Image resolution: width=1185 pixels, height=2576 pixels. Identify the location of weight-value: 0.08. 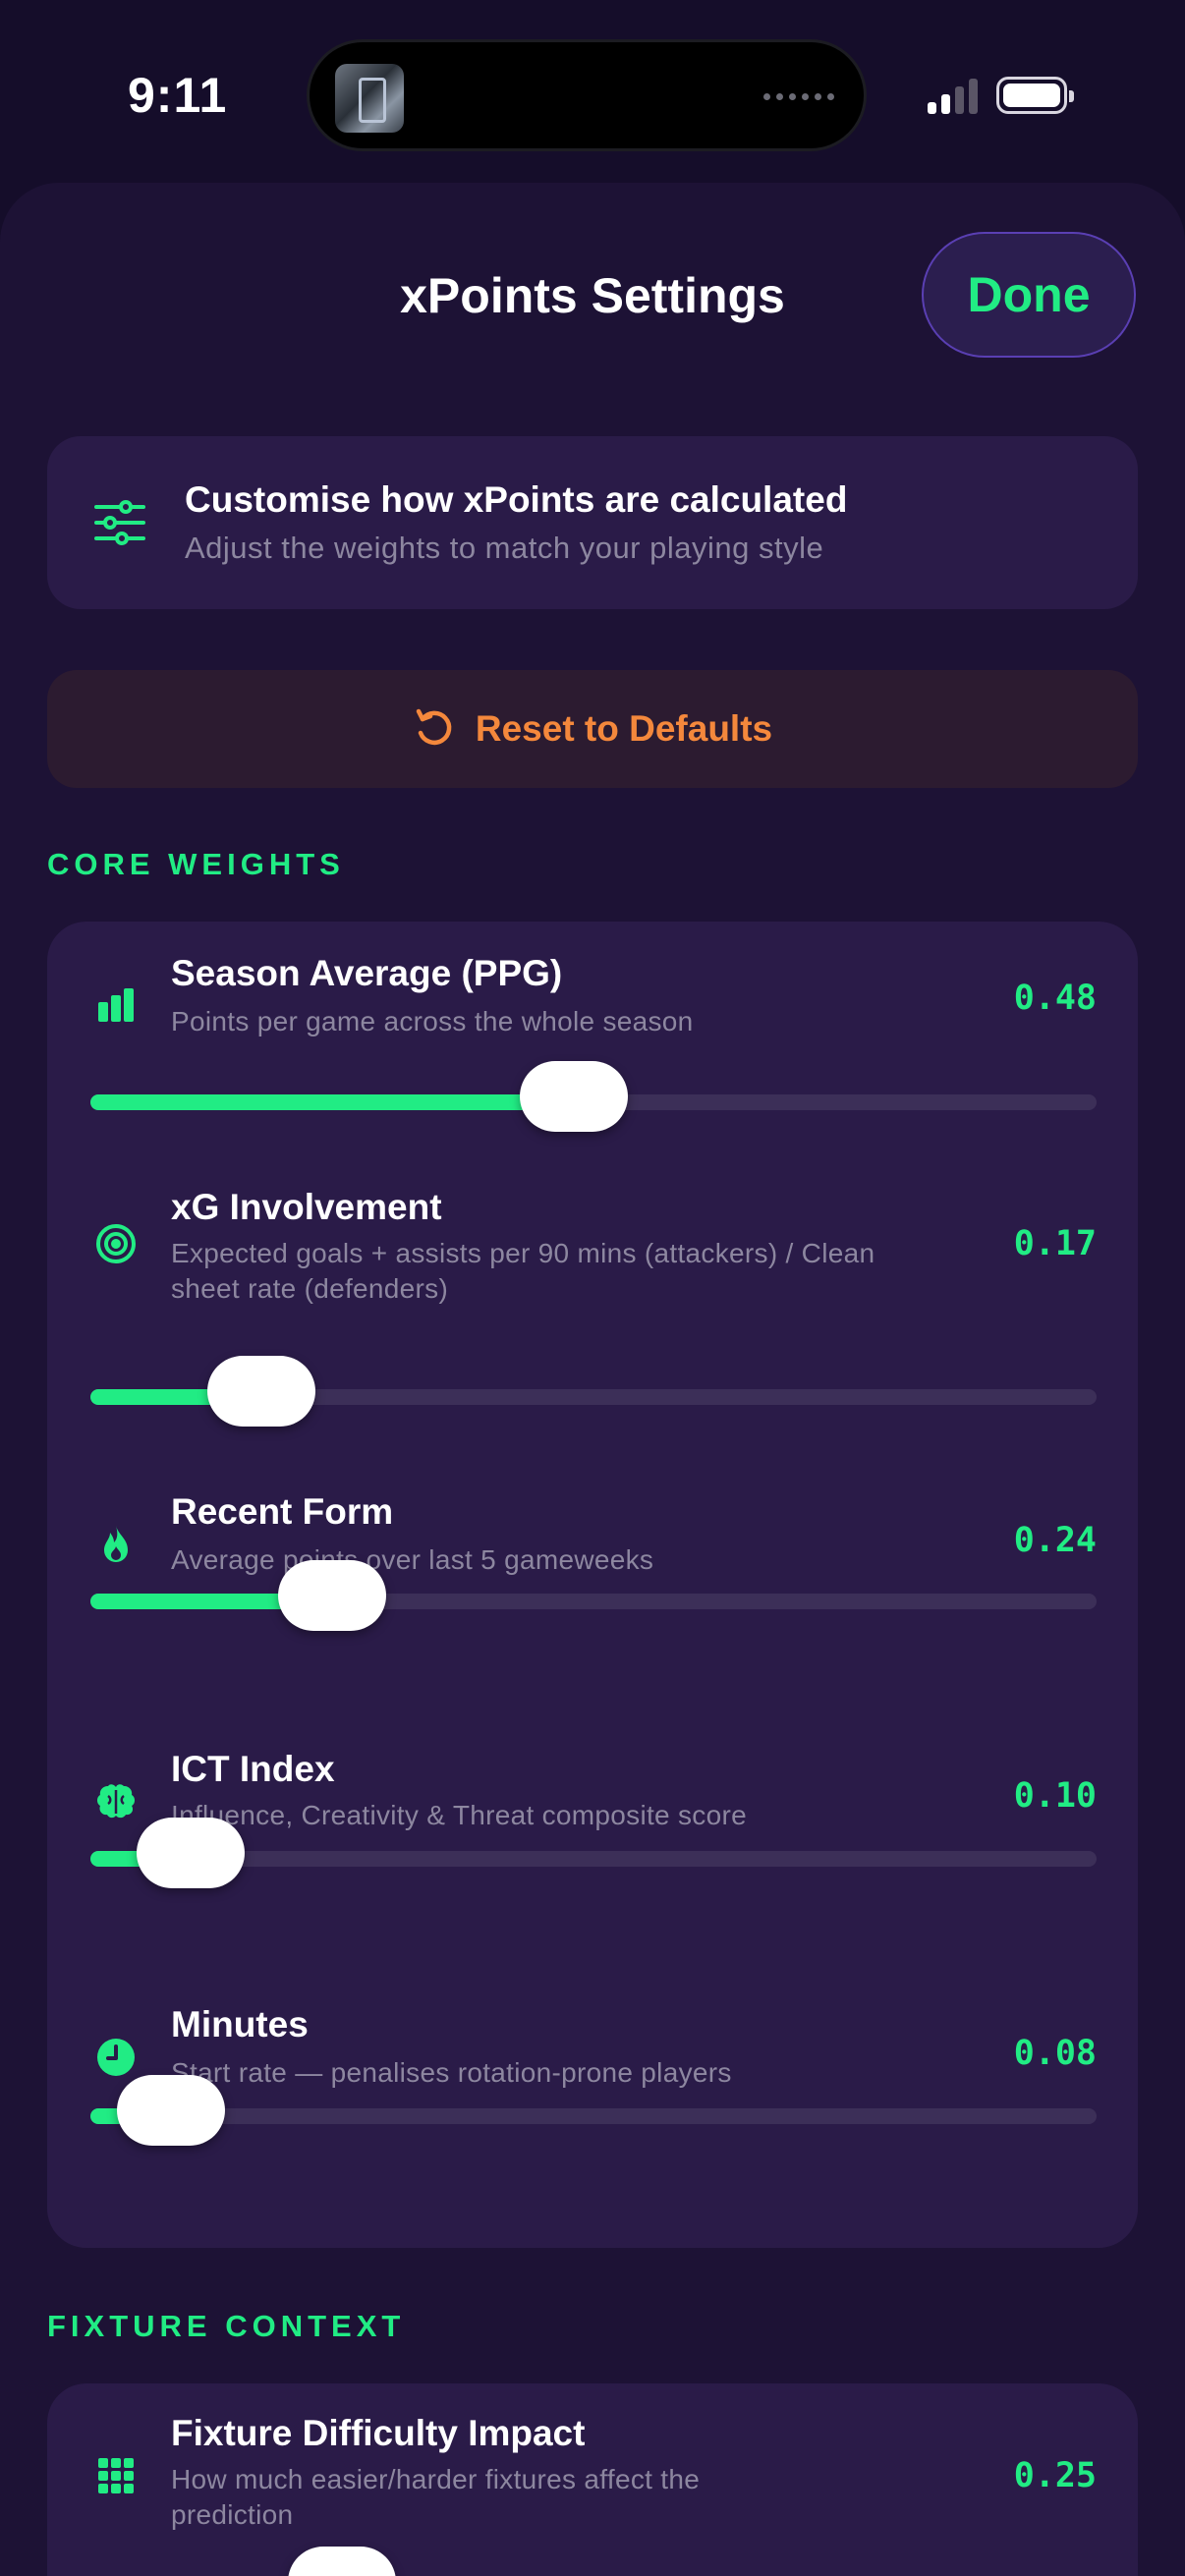
(1055, 2053).